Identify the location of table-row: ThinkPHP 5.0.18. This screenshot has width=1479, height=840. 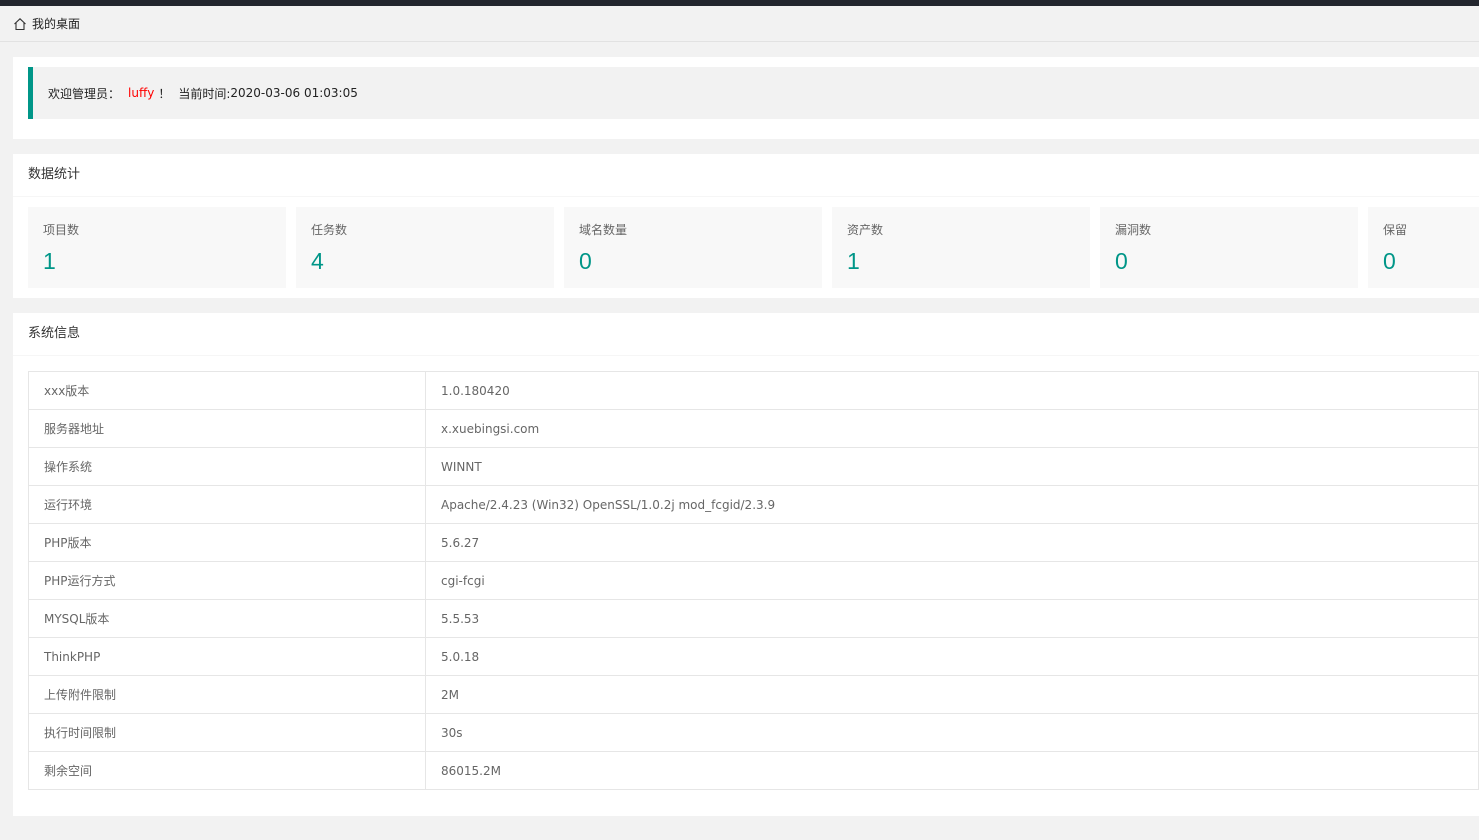
(753, 656).